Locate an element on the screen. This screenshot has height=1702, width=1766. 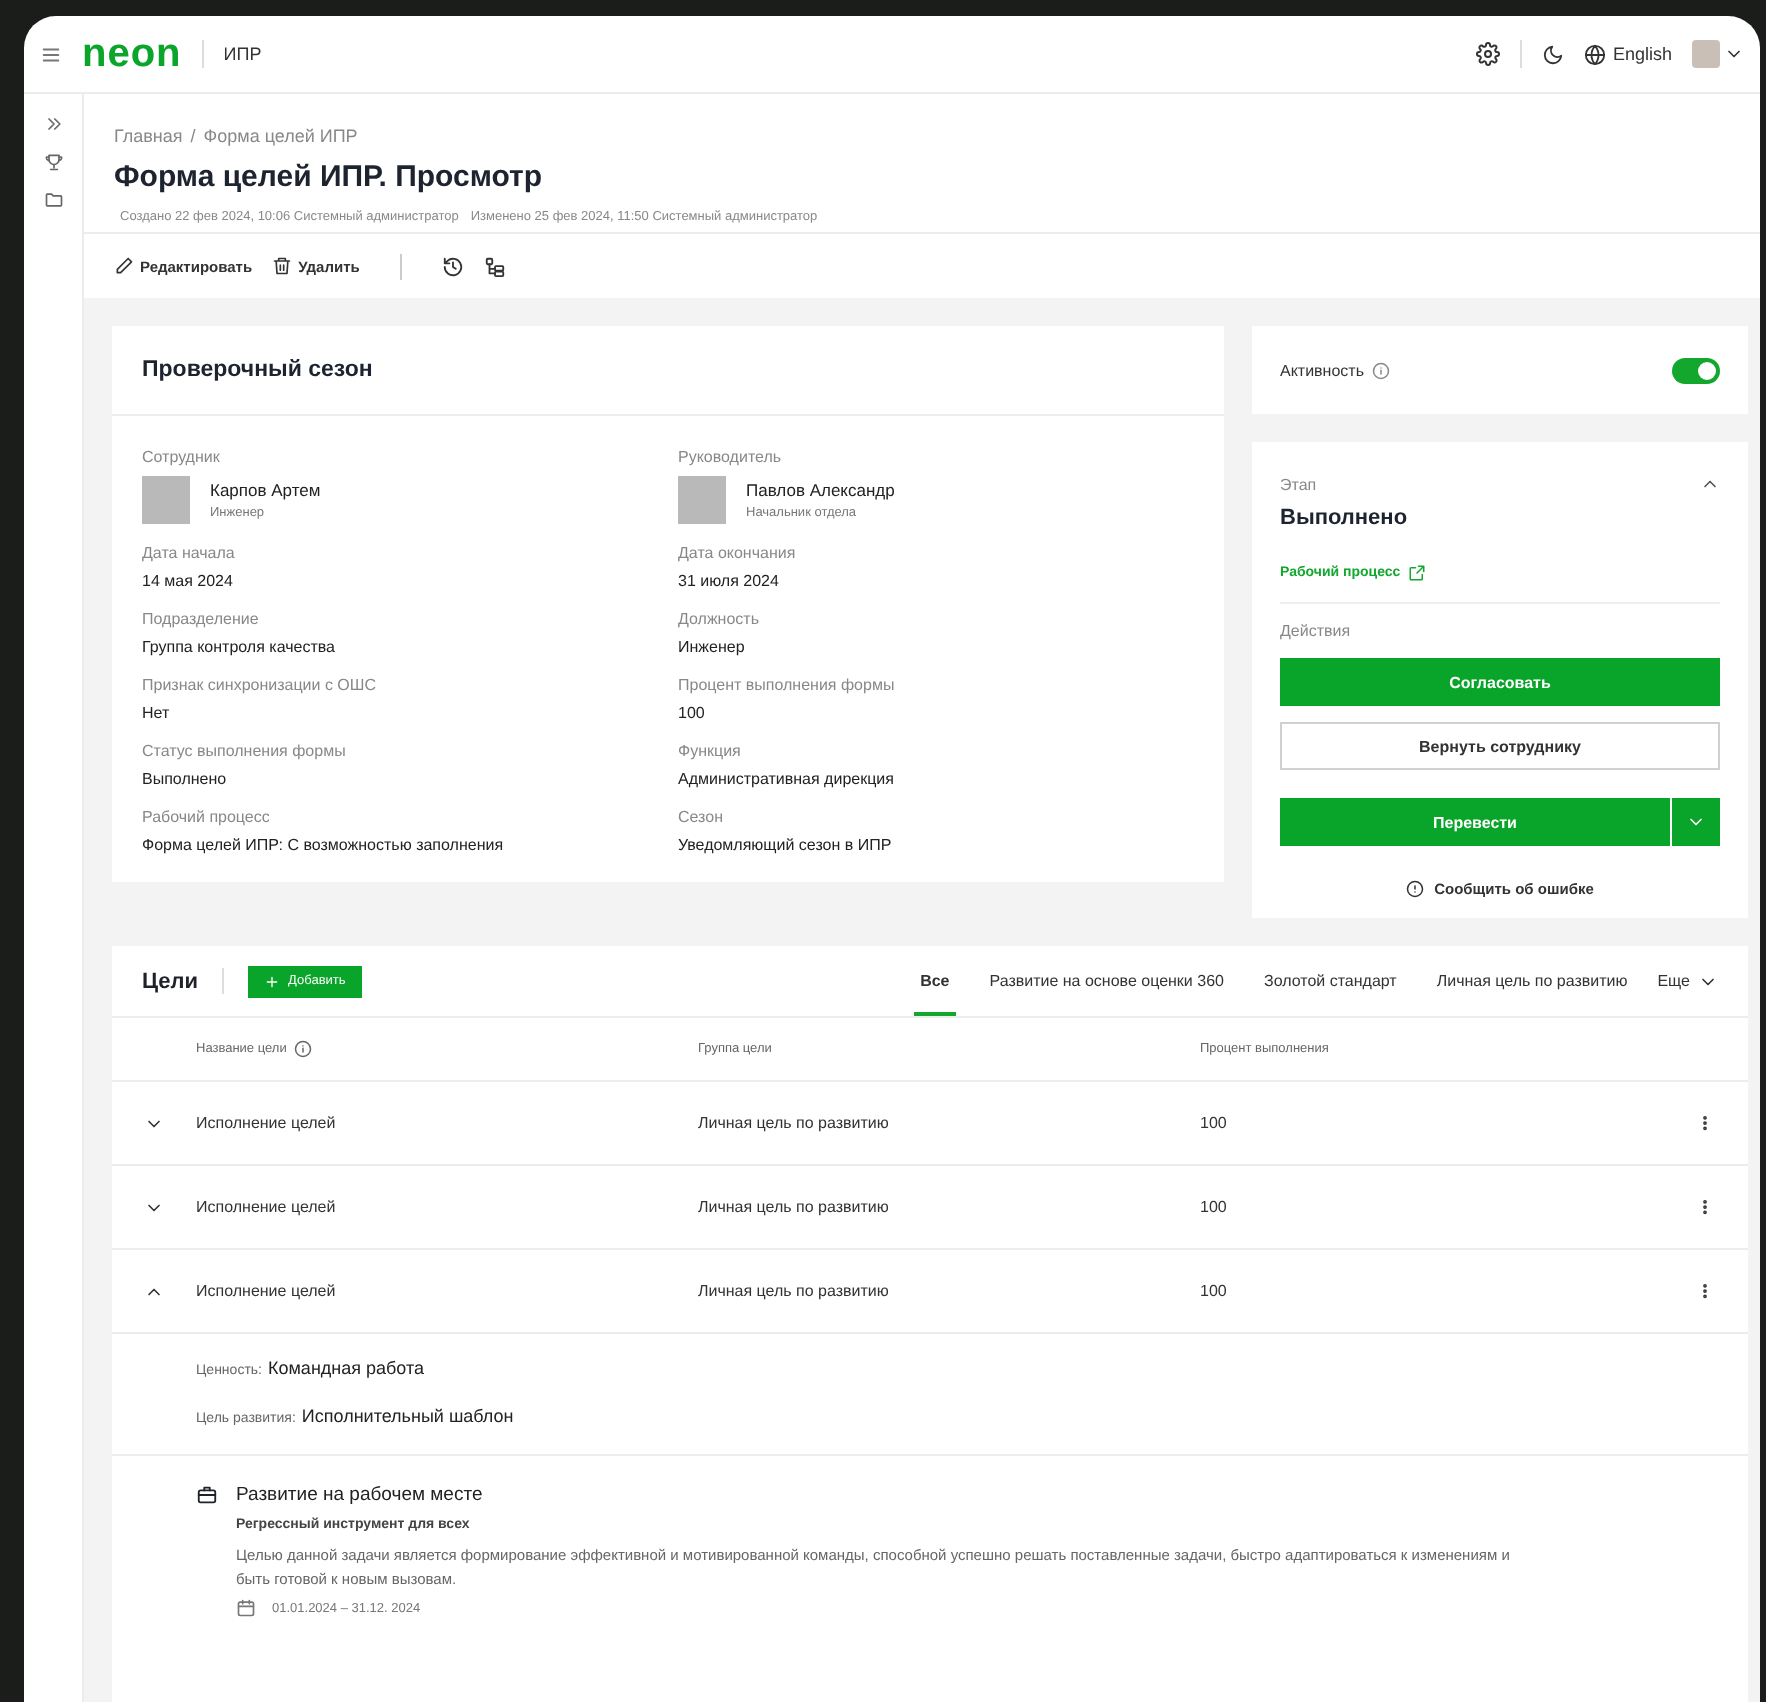
filter-tab: Золотой стандарт is located at coordinates (1330, 981).